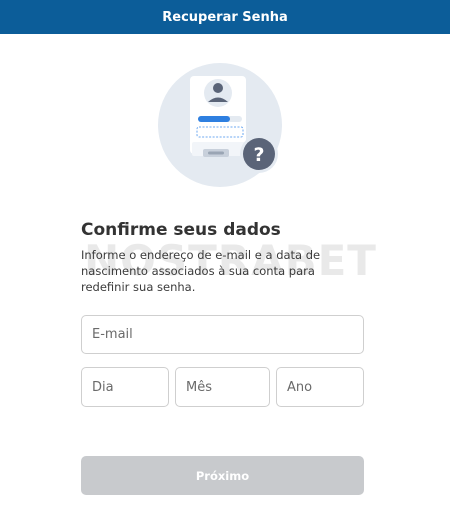  What do you see at coordinates (222, 387) in the screenshot?
I see `month-field` at bounding box center [222, 387].